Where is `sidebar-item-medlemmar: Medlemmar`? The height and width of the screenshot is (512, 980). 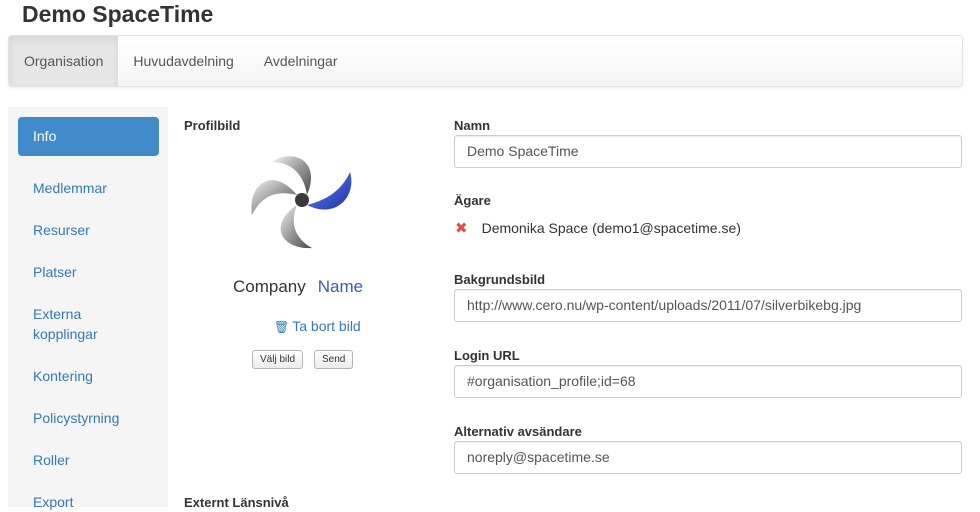 sidebar-item-medlemmar: Medlemmar is located at coordinates (88, 188).